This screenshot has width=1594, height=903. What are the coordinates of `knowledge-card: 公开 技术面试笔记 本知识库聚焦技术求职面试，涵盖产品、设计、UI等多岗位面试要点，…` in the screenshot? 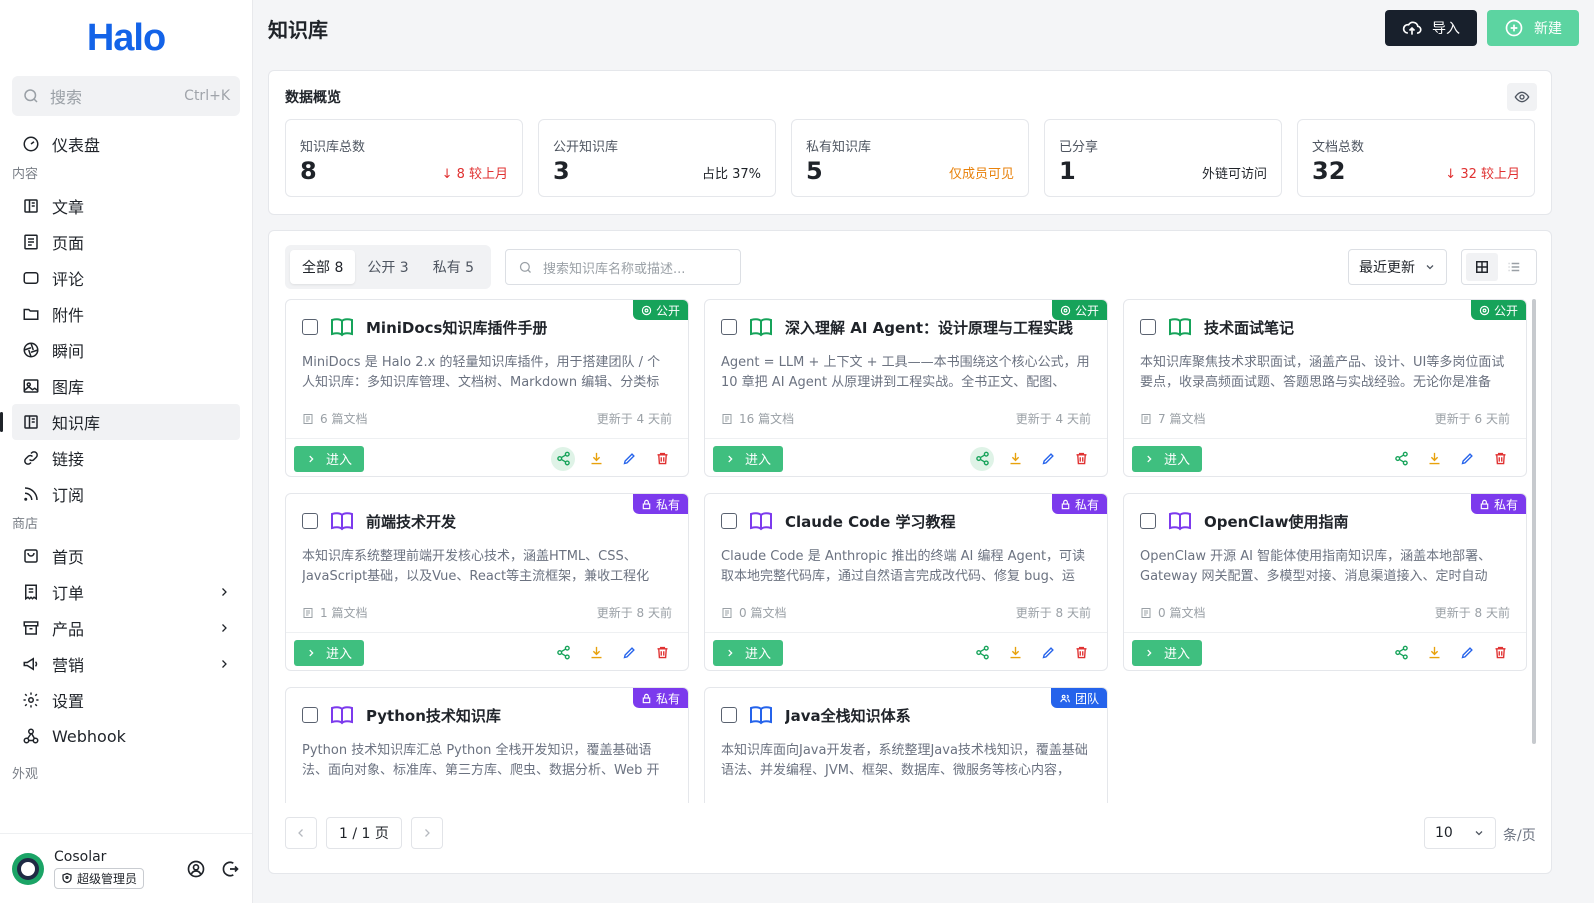 It's located at (1325, 388).